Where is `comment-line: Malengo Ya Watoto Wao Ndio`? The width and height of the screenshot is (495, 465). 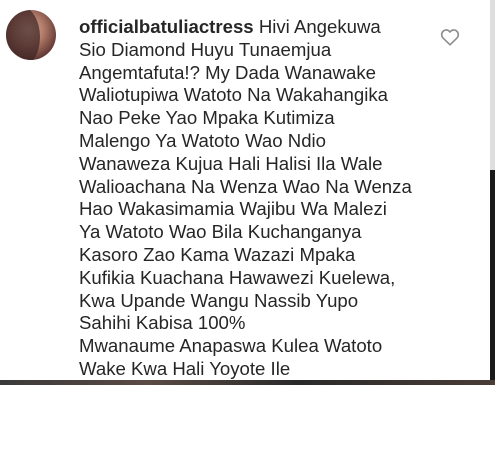 comment-line: Malengo Ya Watoto Wao Ndio is located at coordinates (203, 140).